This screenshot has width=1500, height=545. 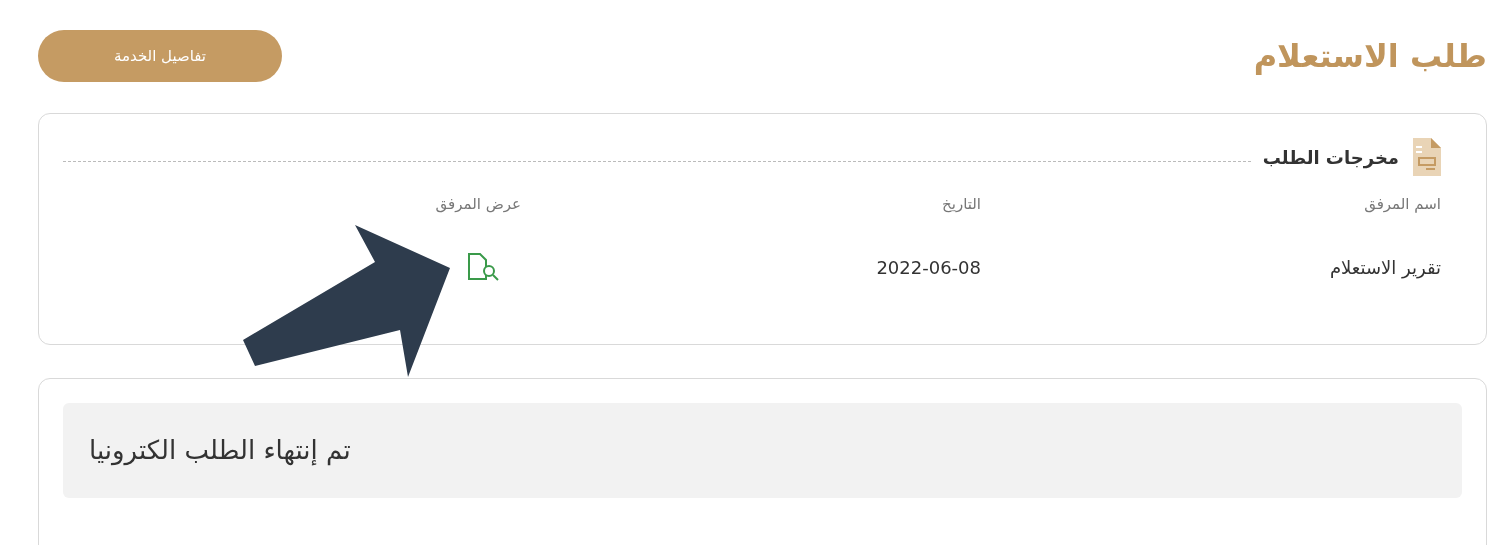 What do you see at coordinates (1385, 267) in the screenshot?
I see `table-cell: تقرير الاستعلام` at bounding box center [1385, 267].